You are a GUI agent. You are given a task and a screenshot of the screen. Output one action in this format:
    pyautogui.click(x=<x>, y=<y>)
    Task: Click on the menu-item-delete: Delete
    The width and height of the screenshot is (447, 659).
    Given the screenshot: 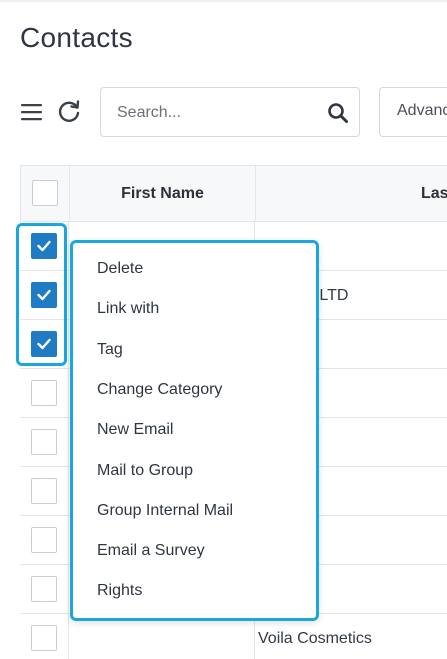 What is the action you would take?
    pyautogui.click(x=120, y=269)
    